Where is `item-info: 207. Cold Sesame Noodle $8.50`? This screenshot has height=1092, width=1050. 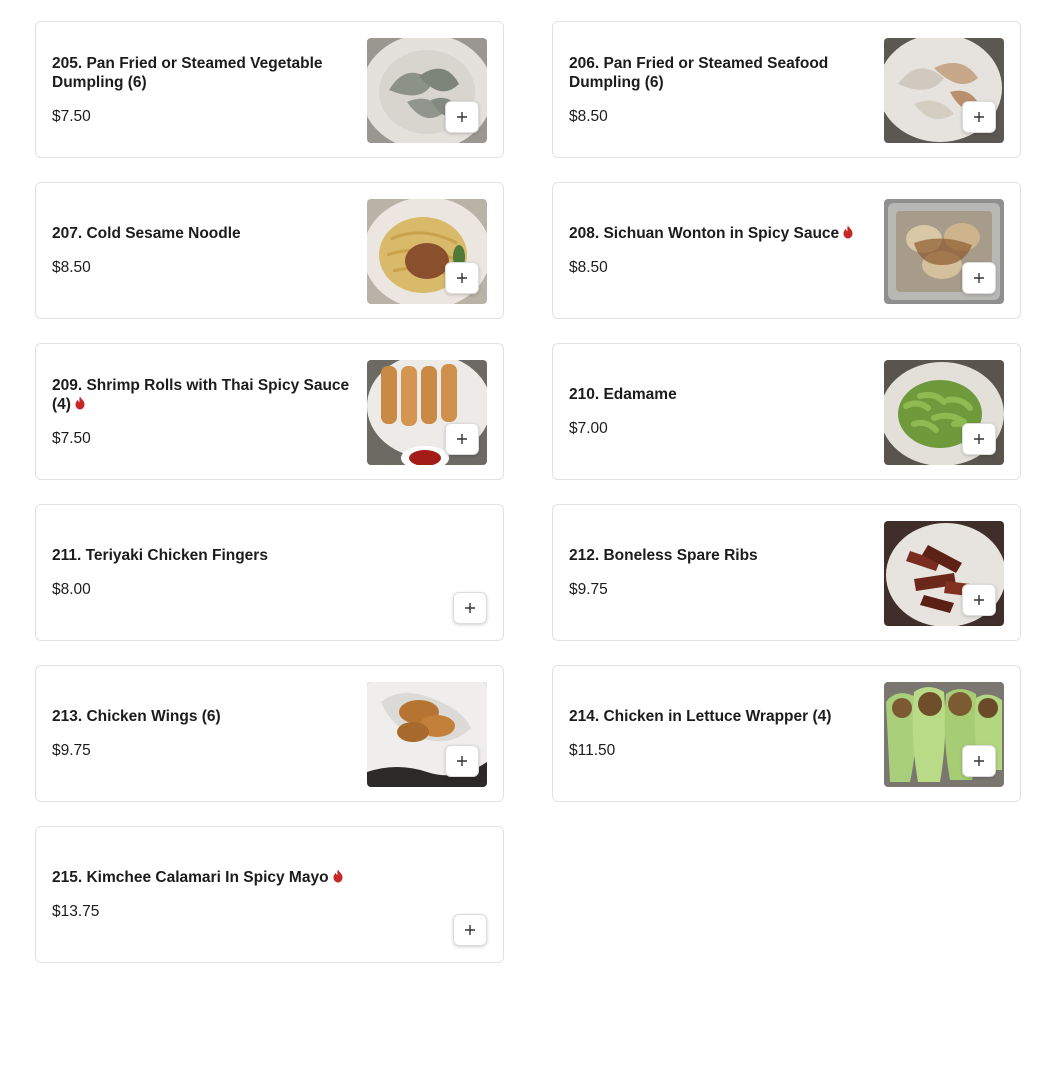 item-info: 207. Cold Sesame Noodle $8.50 is located at coordinates (202, 250).